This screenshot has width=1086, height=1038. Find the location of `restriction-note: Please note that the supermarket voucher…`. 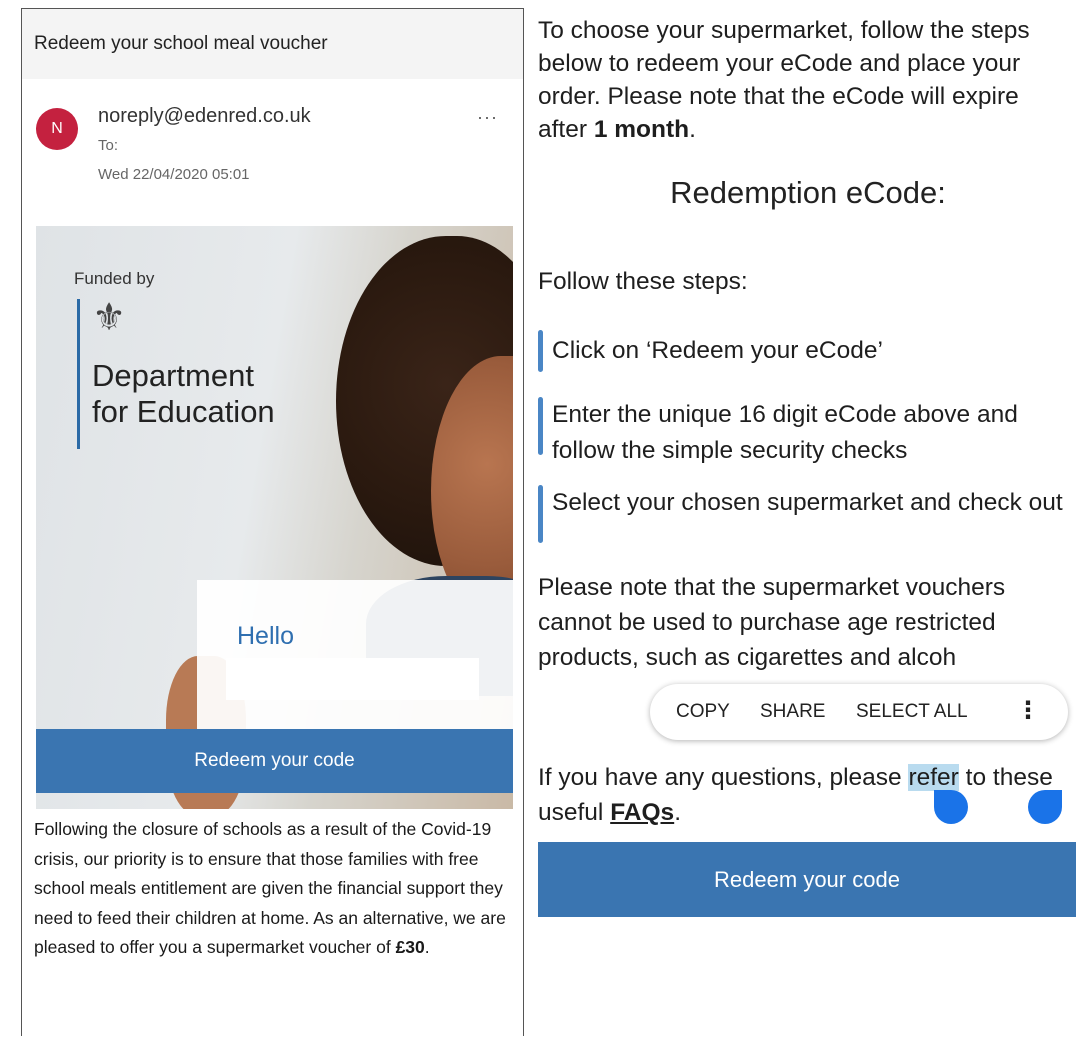

restriction-note: Please note that the supermarket voucher… is located at coordinates (772, 622).